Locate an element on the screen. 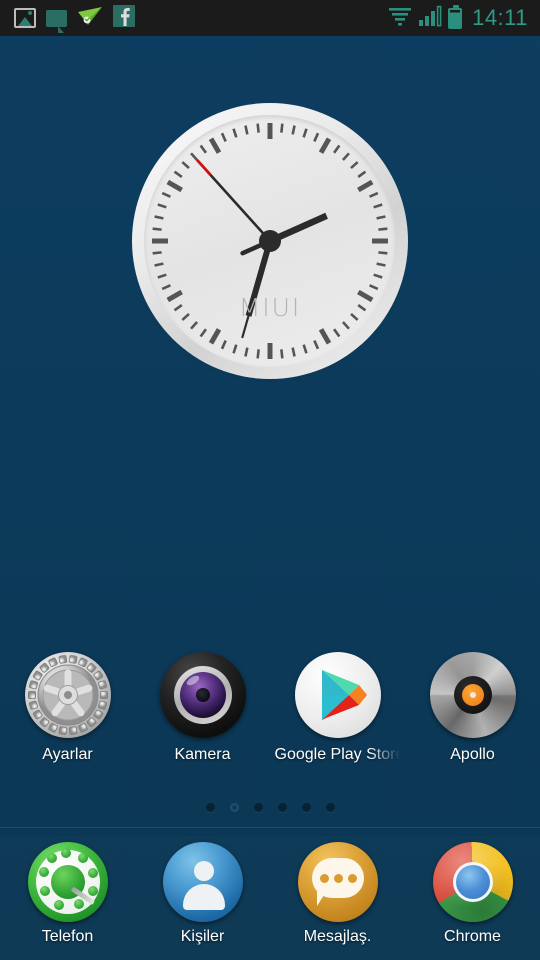 The height and width of the screenshot is (960, 540). dock-label: Kişiler is located at coordinates (202, 936).